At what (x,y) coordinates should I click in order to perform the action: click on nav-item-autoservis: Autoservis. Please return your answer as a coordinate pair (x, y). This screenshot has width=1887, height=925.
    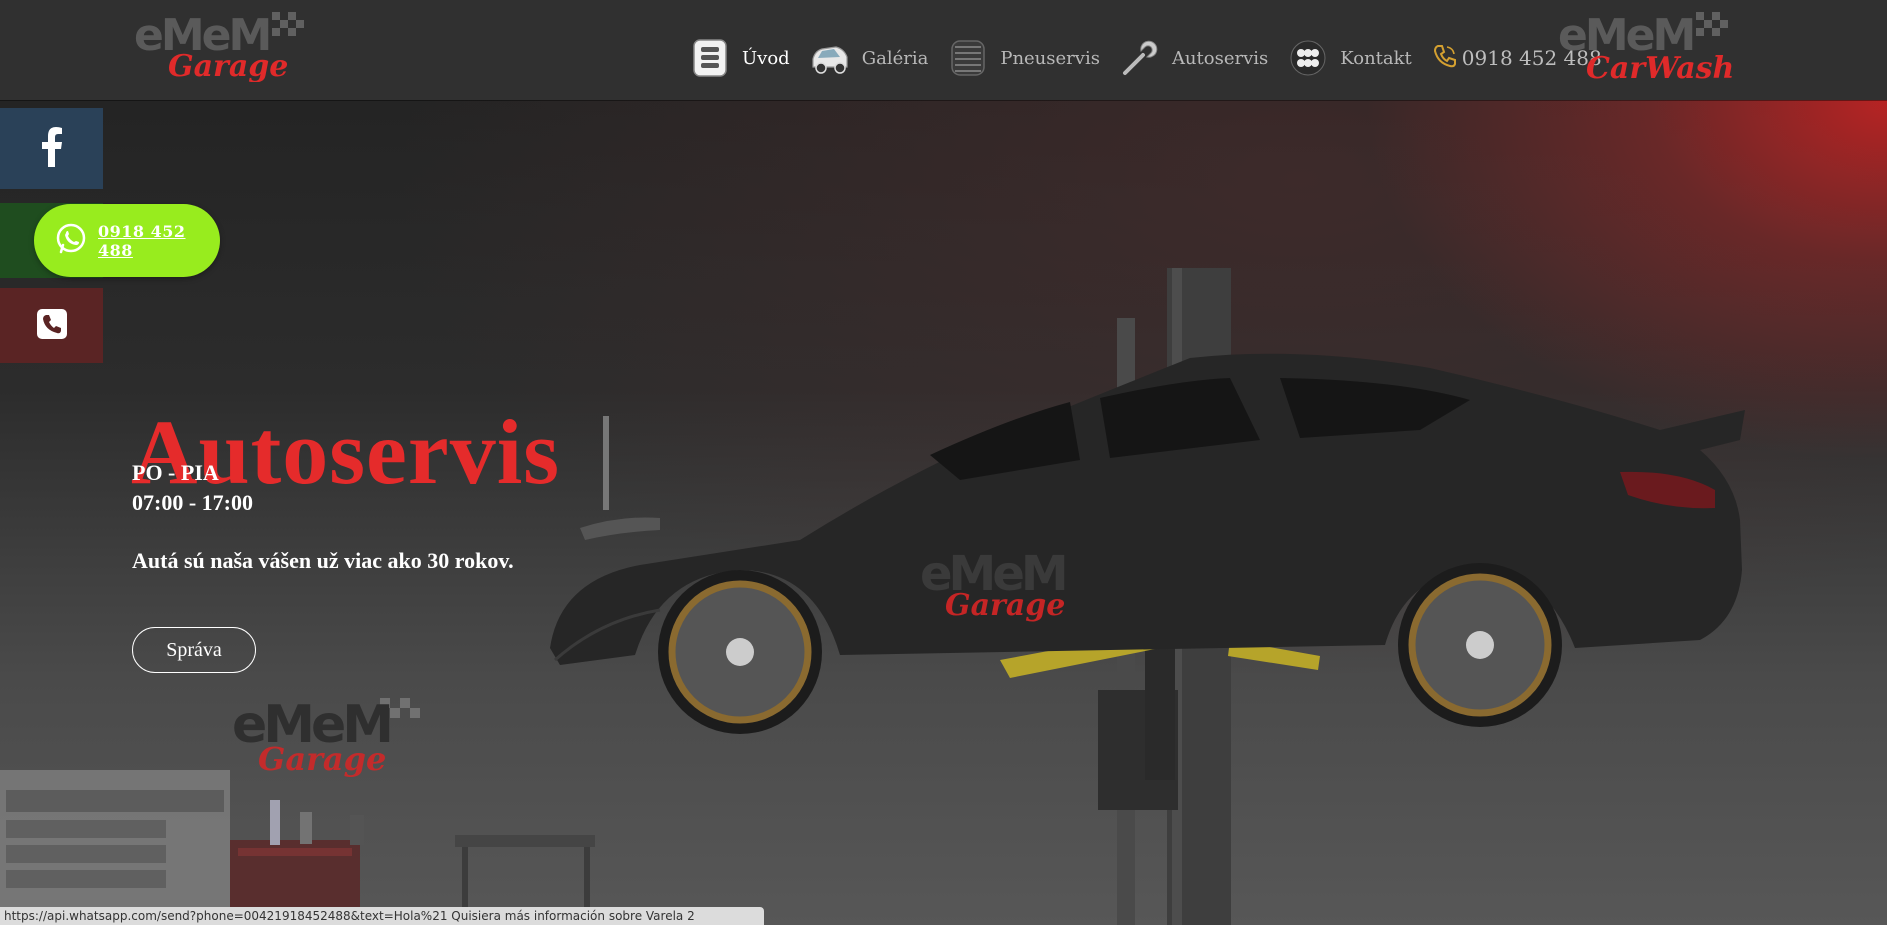
    Looking at the image, I should click on (1194, 58).